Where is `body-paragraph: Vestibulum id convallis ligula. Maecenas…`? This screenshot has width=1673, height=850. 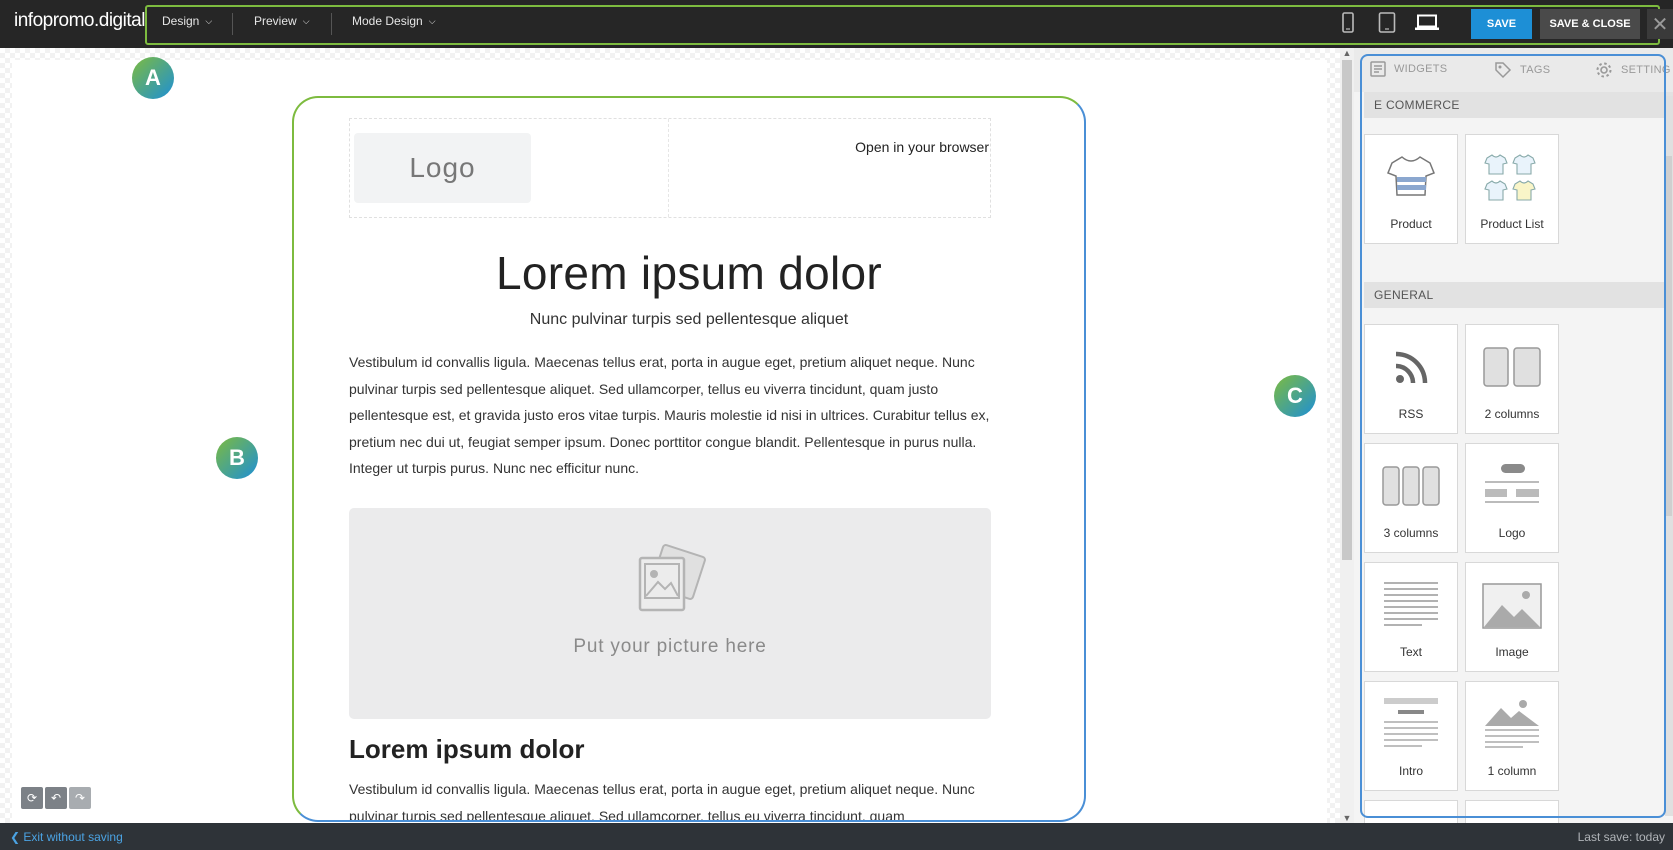
body-paragraph: Vestibulum id convallis ligula. Maecenas… is located at coordinates (670, 415).